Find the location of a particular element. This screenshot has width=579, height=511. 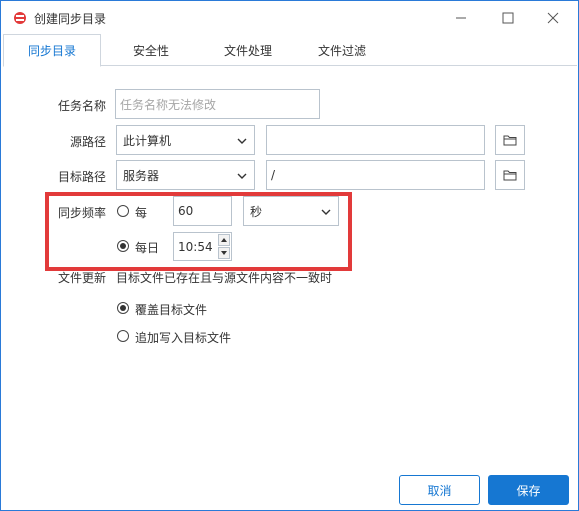

cancel-button: 取消 is located at coordinates (439, 490).